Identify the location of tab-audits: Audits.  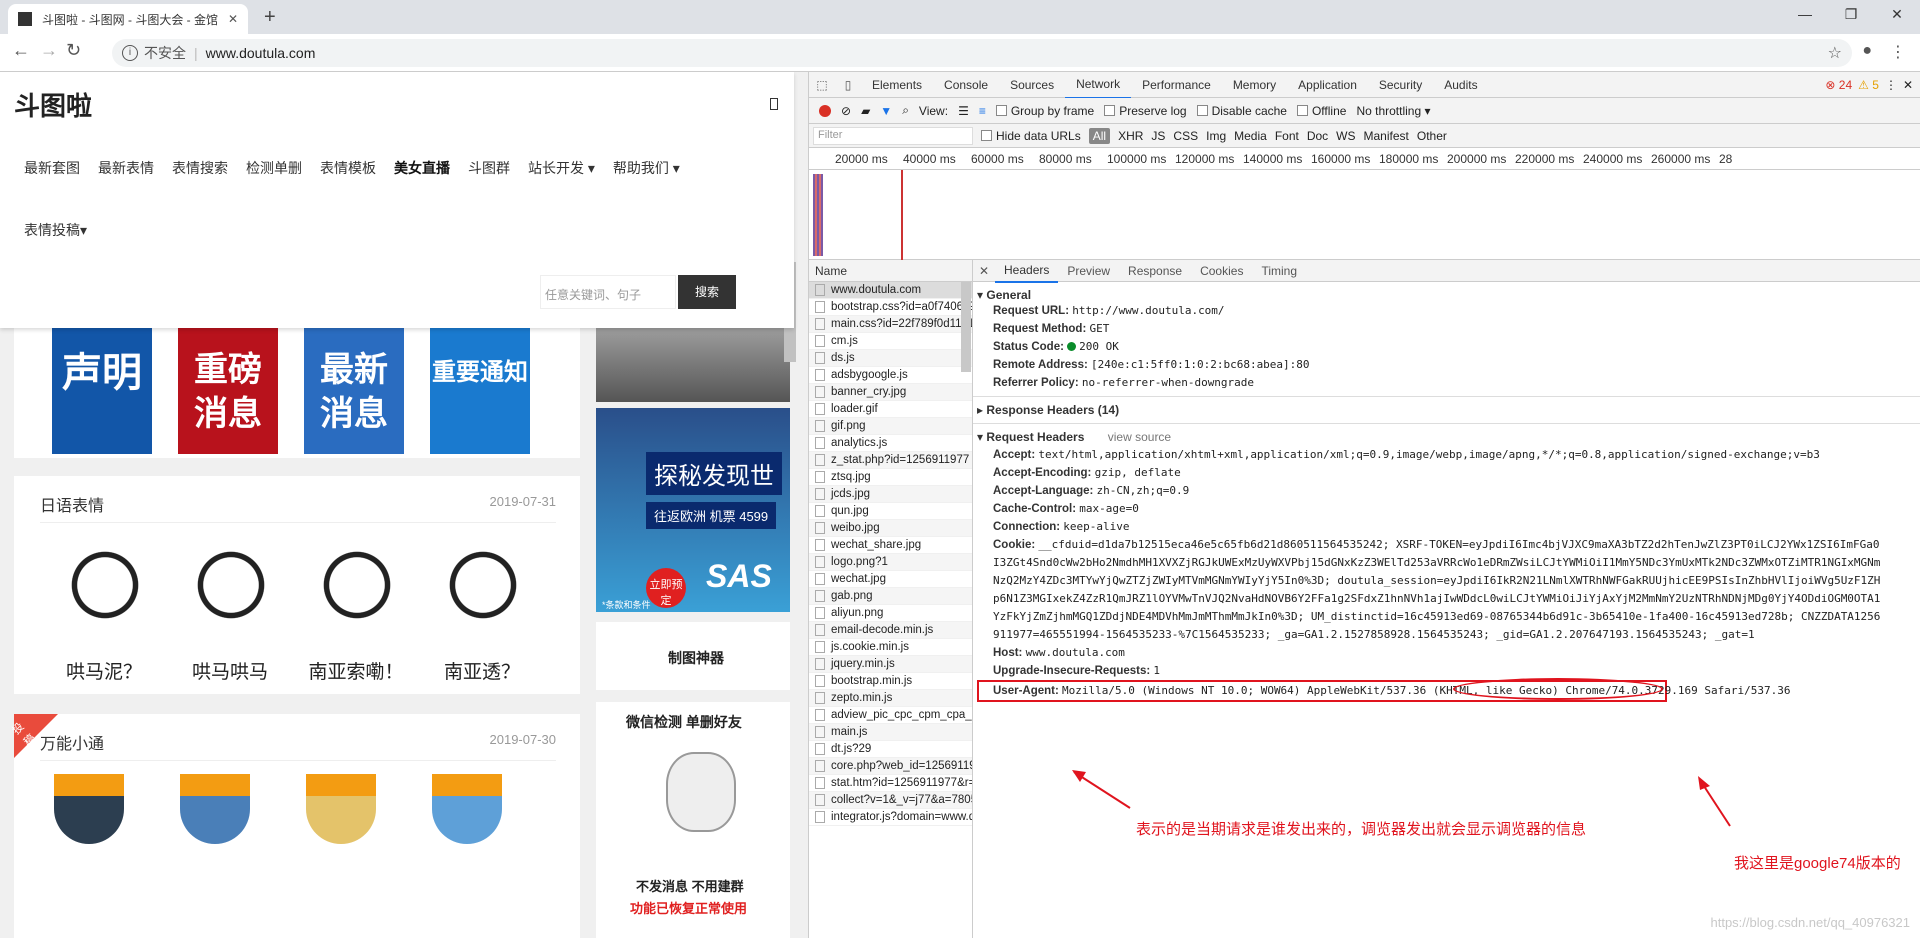
(1460, 85).